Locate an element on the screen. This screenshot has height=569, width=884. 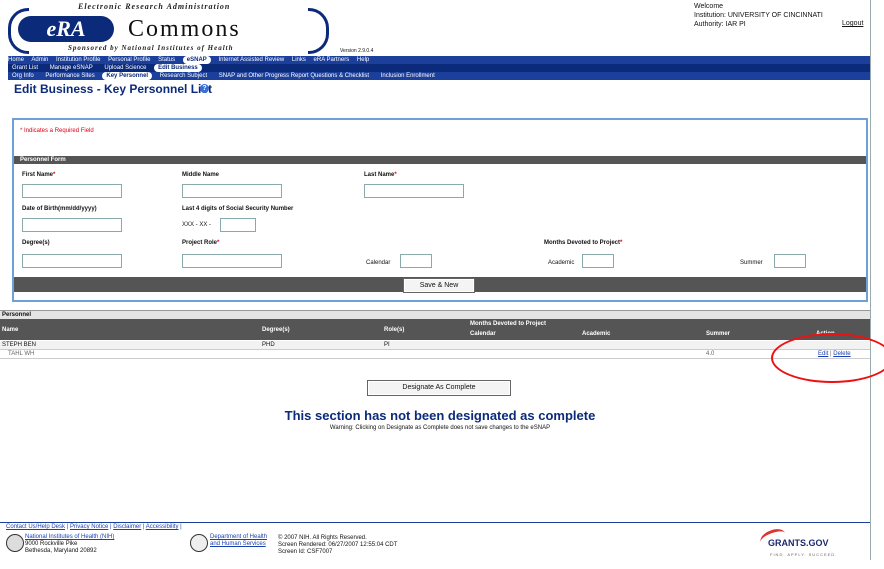
summer-input is located at coordinates (790, 261).